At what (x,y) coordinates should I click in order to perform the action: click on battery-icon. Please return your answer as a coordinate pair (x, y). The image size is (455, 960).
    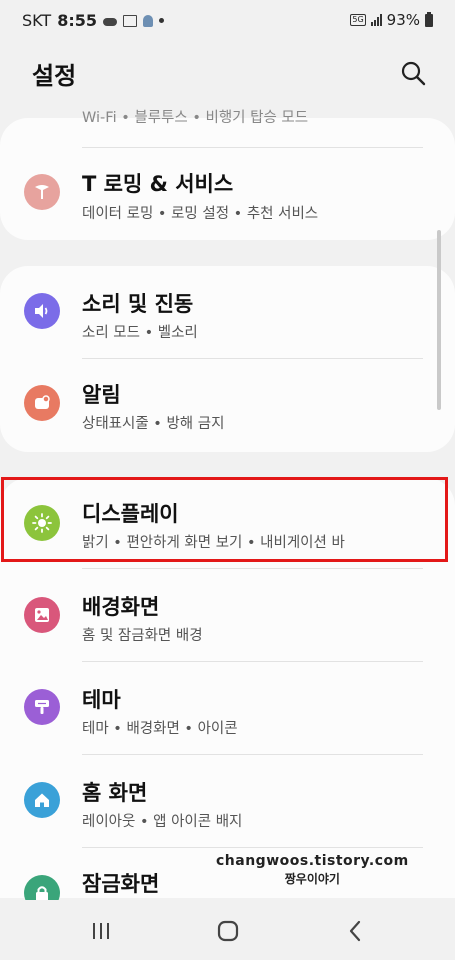
    Looking at the image, I should click on (429, 19).